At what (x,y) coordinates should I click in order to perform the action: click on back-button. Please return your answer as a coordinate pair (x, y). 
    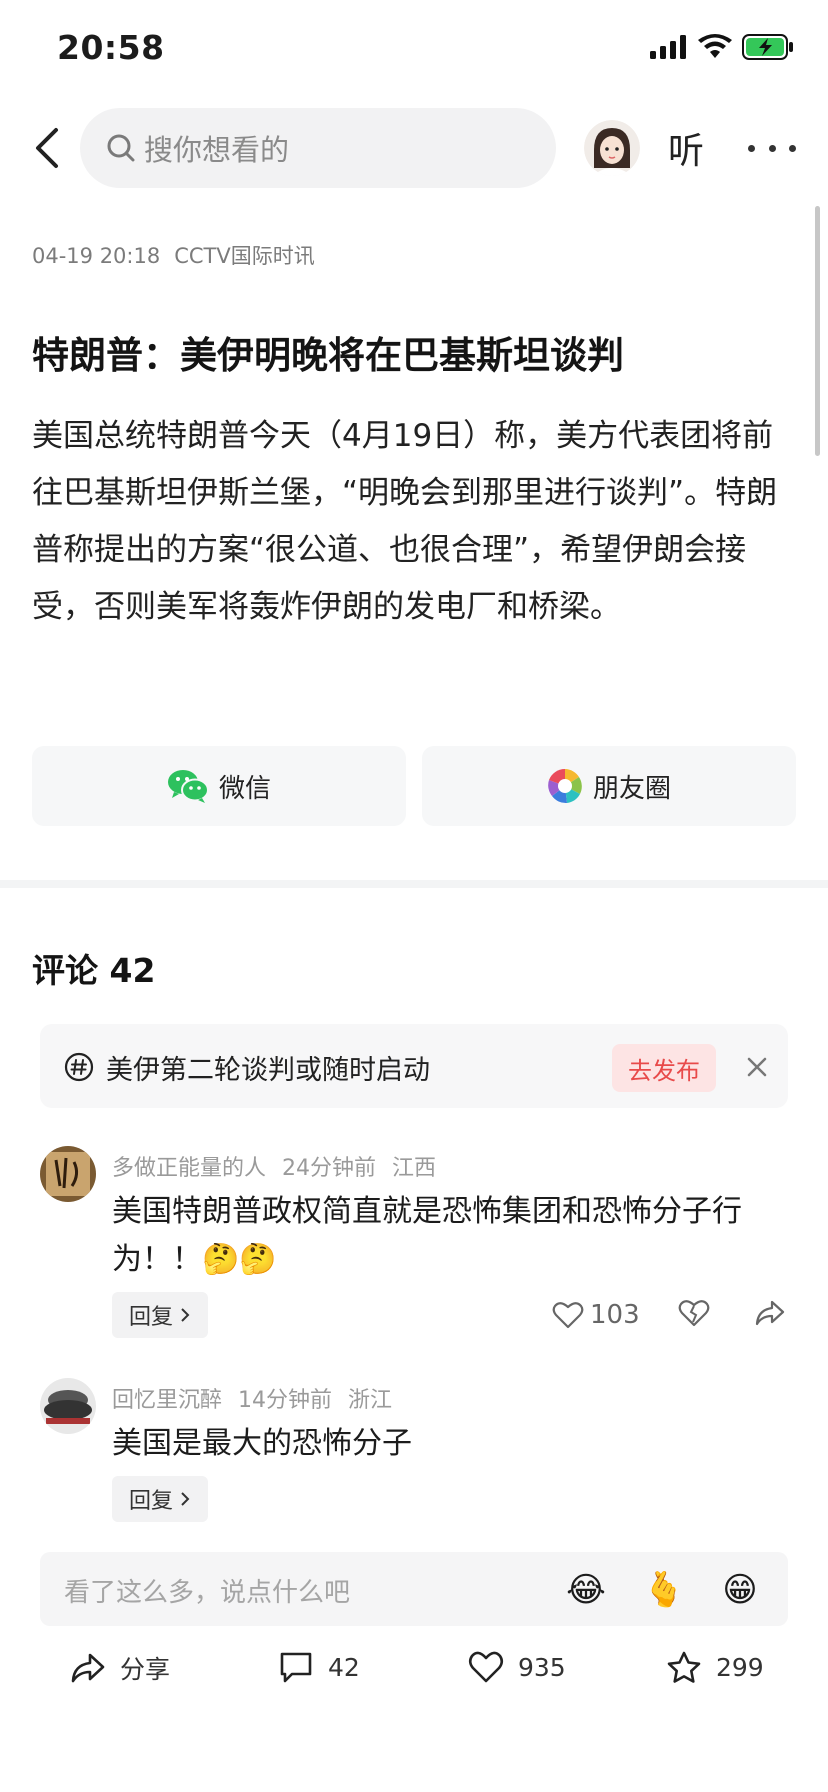
    Looking at the image, I should click on (50, 148).